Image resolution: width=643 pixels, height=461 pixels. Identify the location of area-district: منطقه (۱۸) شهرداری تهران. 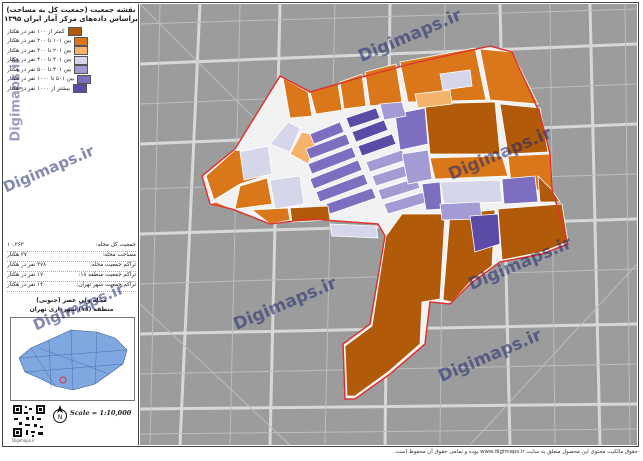
(71, 309).